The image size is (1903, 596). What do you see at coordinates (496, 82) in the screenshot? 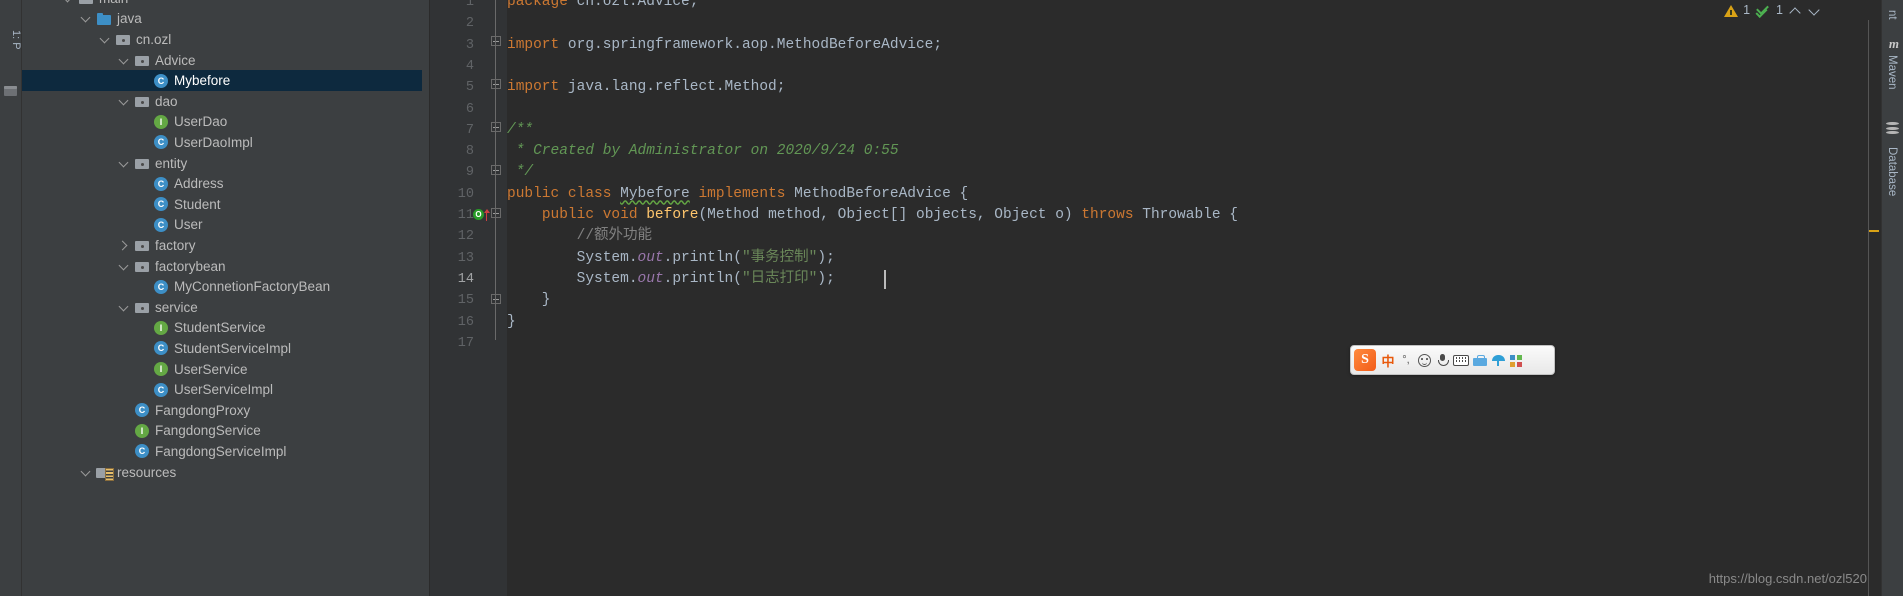
I see `fold-marker-import-region-end` at bounding box center [496, 82].